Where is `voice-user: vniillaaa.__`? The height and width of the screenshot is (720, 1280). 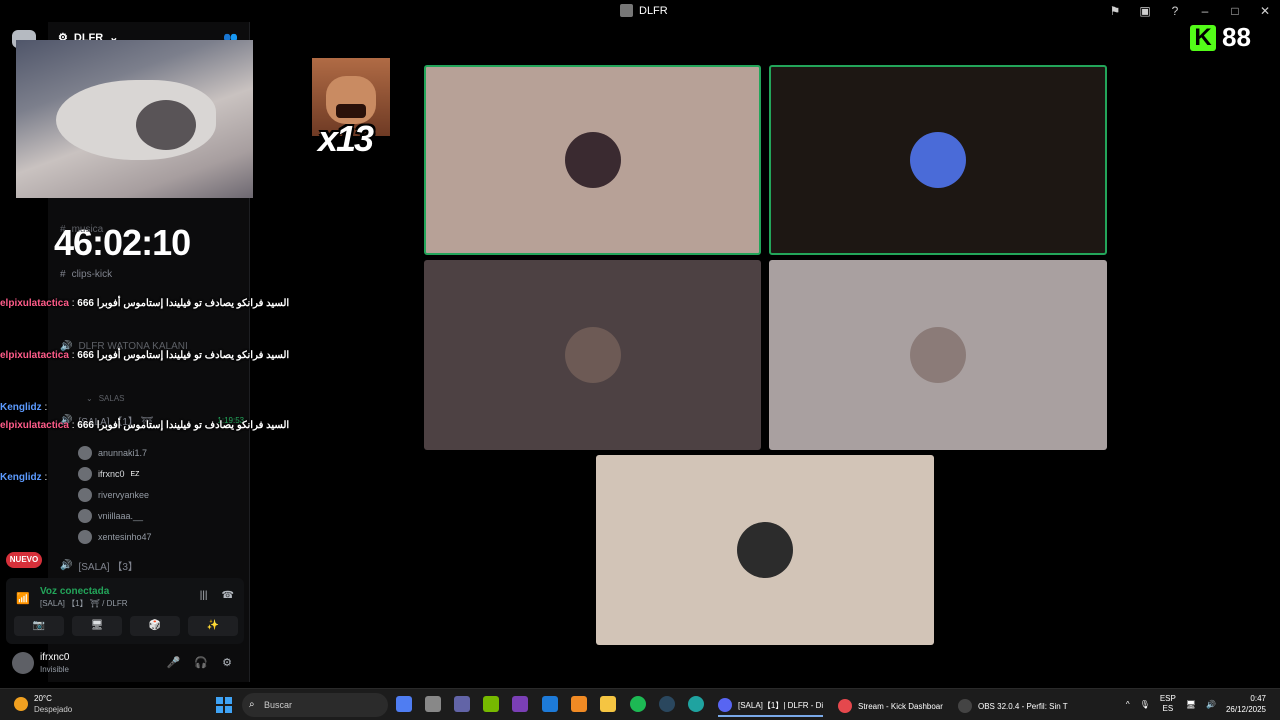 voice-user: vniillaaa.__ is located at coordinates (110, 516).